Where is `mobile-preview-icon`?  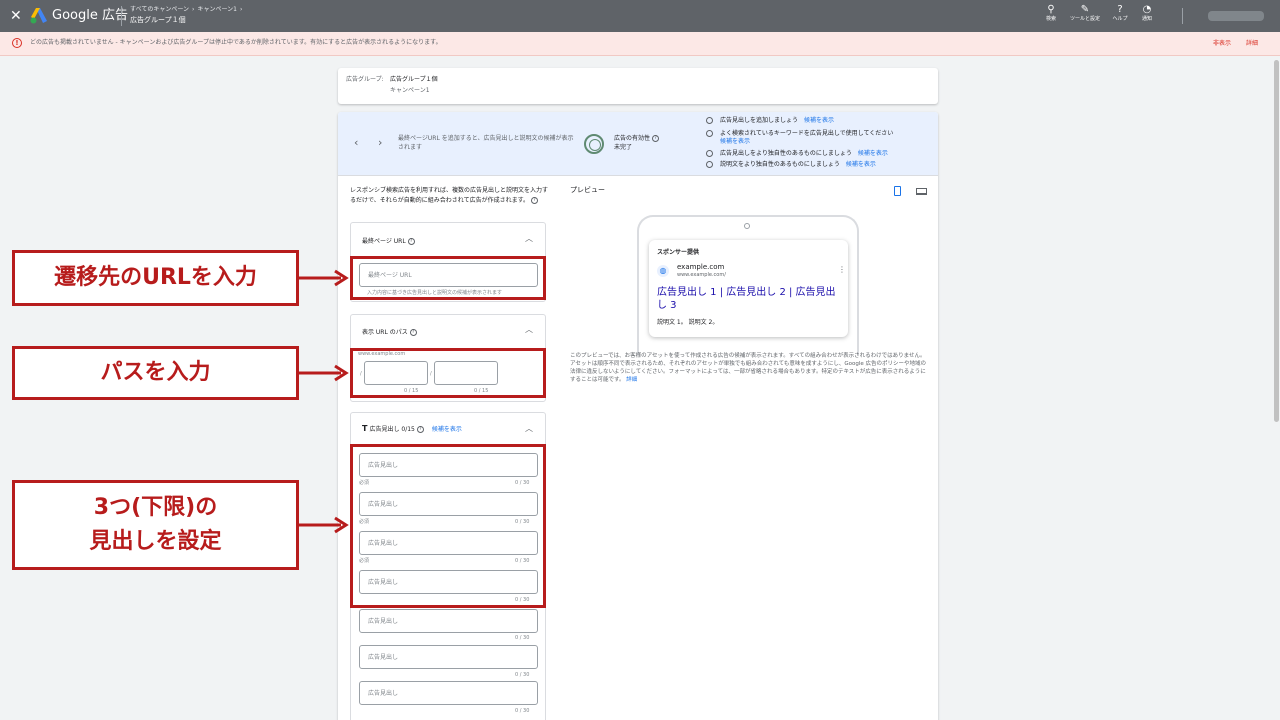
mobile-preview-icon is located at coordinates (897, 191).